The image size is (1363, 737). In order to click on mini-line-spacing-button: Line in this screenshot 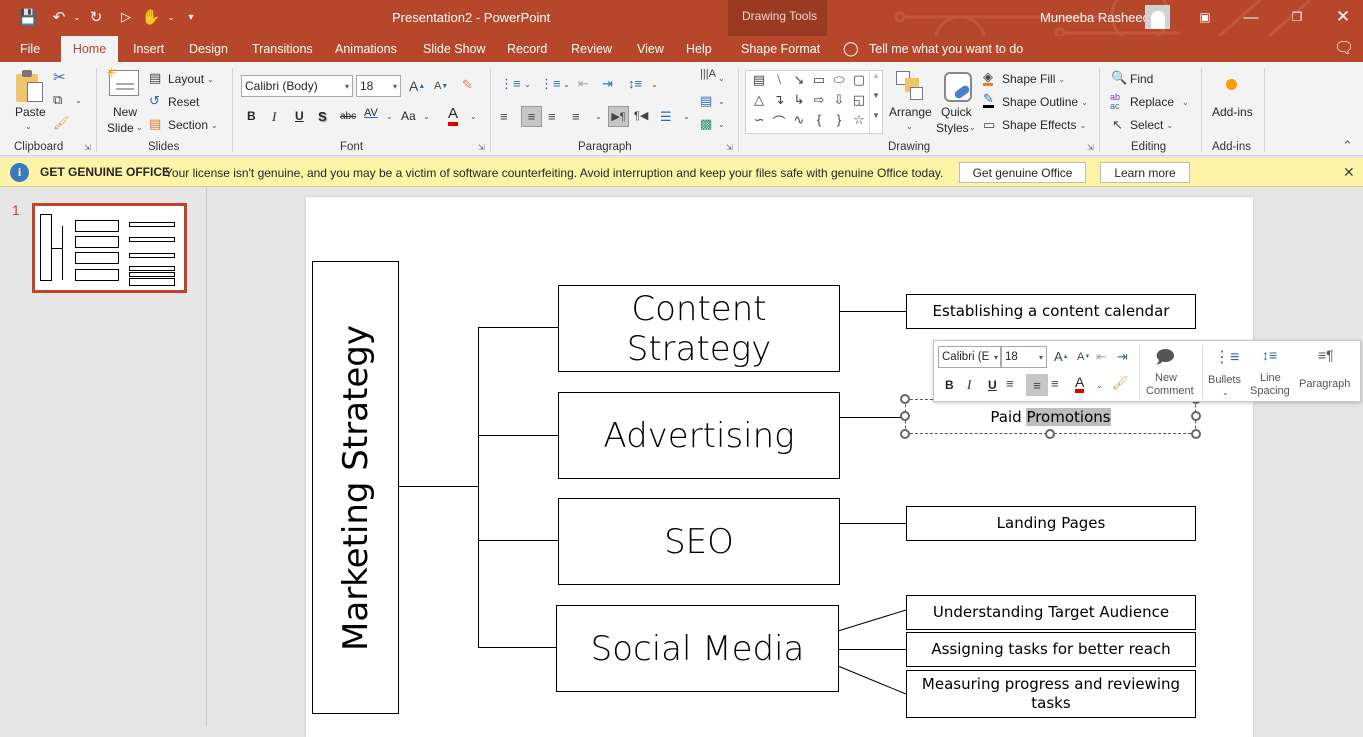, I will do `click(1270, 378)`.